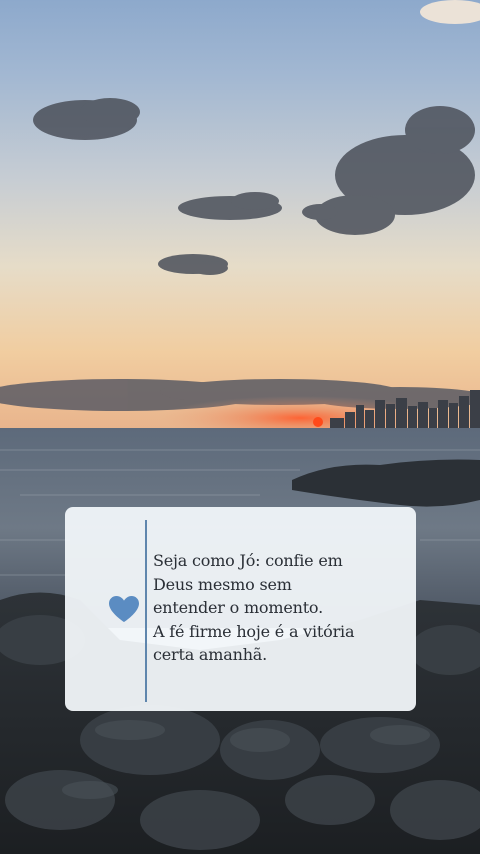 Image resolution: width=480 pixels, height=854 pixels. What do you see at coordinates (146, 611) in the screenshot?
I see `quote-divider` at bounding box center [146, 611].